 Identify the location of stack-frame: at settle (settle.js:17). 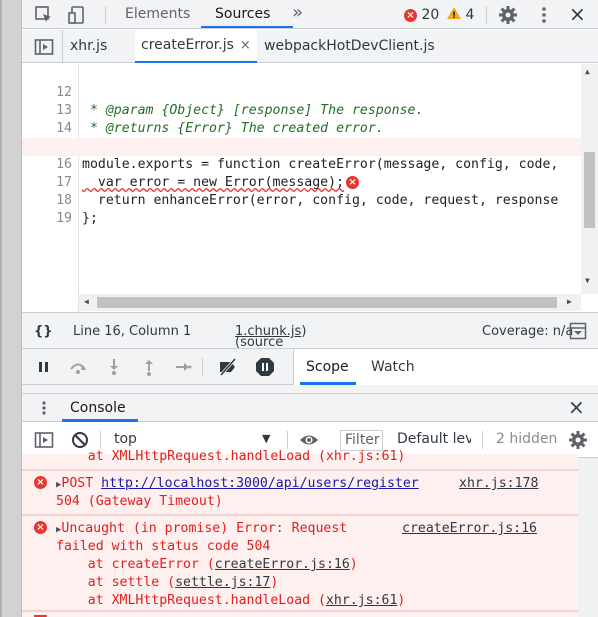
(167, 583).